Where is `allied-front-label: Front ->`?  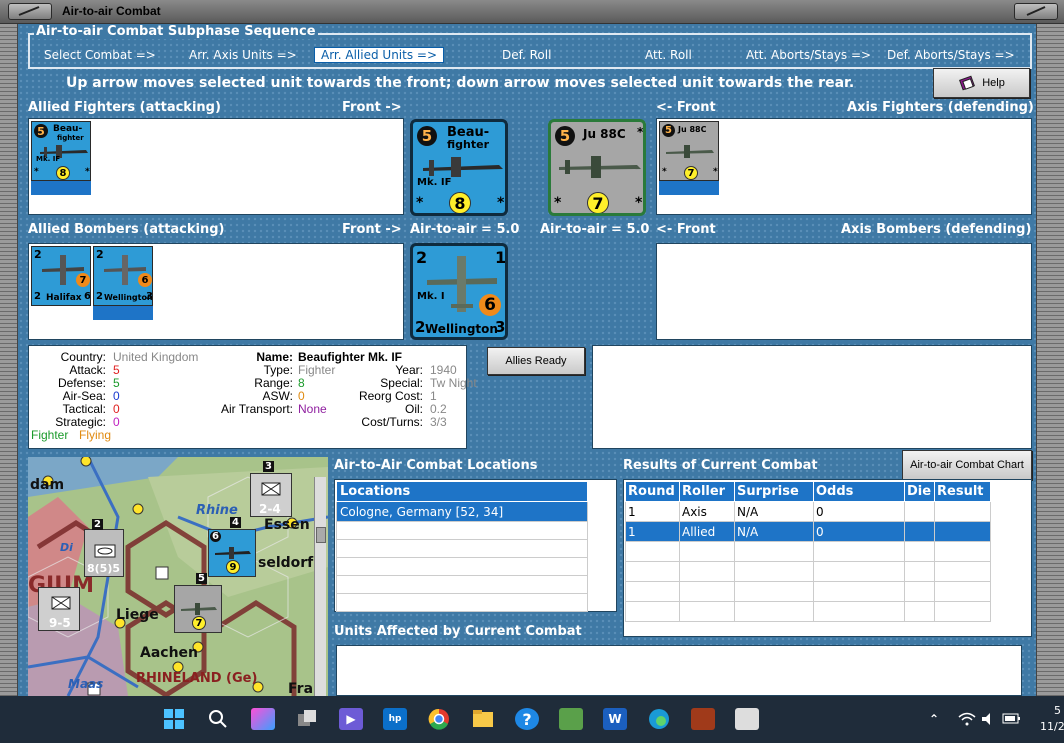 allied-front-label: Front -> is located at coordinates (372, 107).